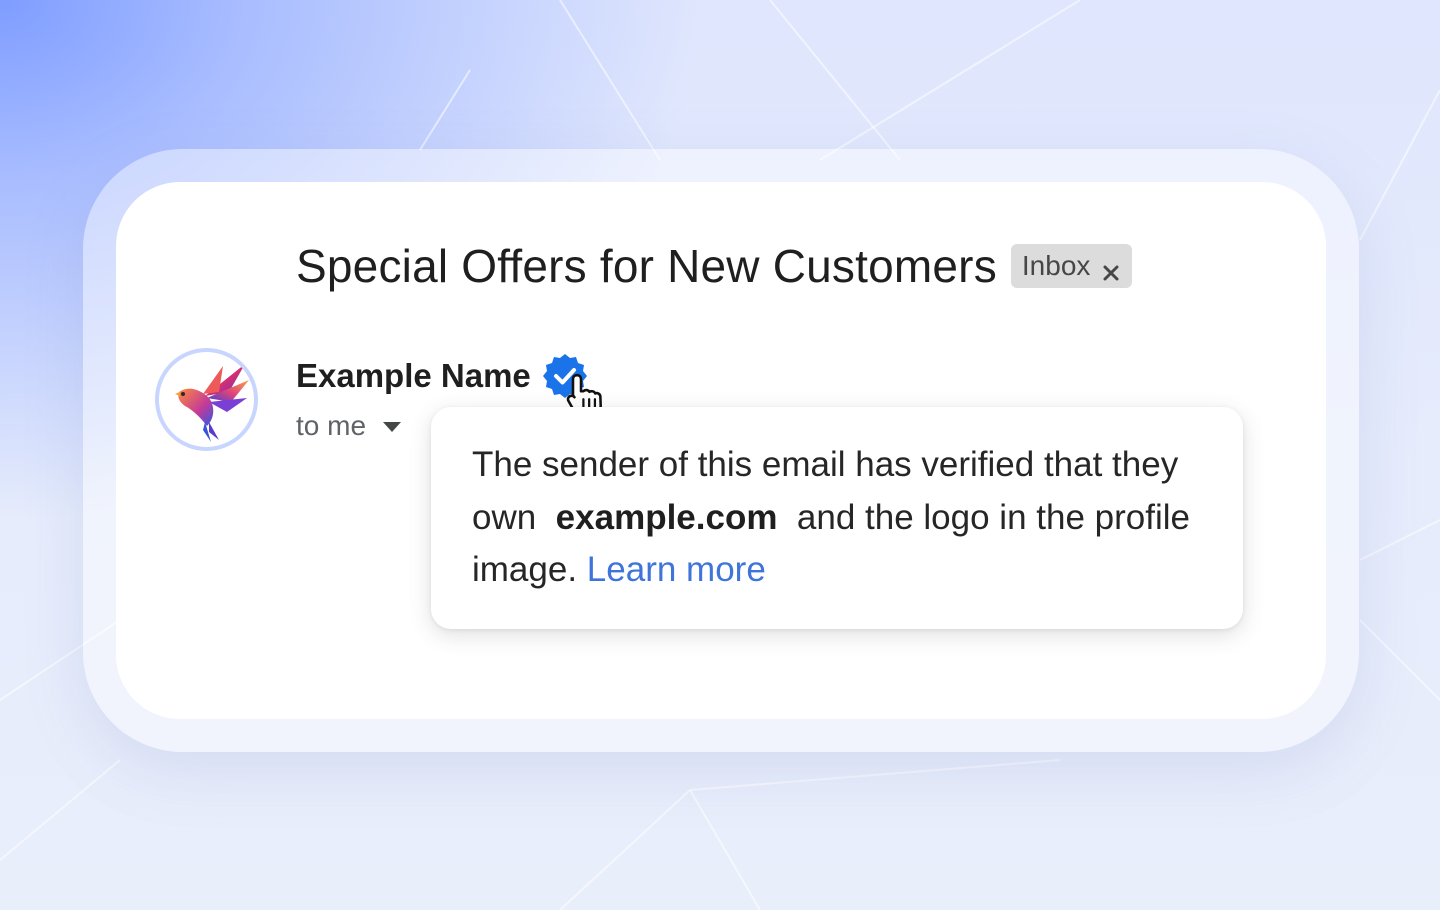 The height and width of the screenshot is (910, 1440). I want to click on sender-avatar, so click(206, 399).